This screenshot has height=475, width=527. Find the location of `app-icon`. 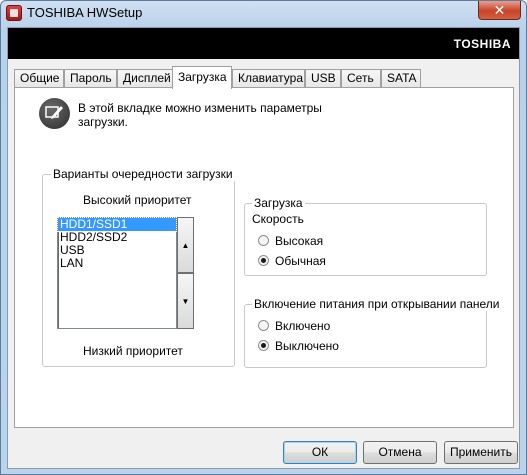

app-icon is located at coordinates (14, 13).